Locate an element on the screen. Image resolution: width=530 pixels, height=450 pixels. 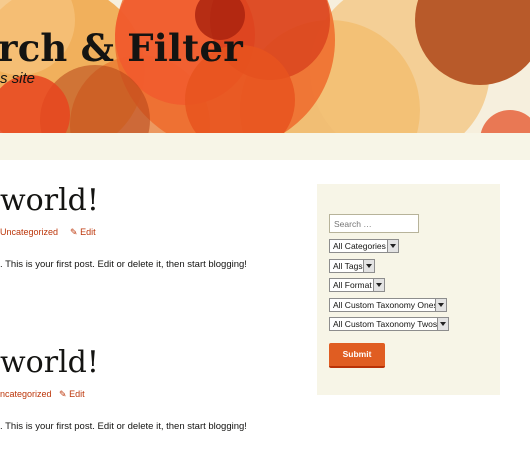
select-value: All Categories is located at coordinates (359, 246).